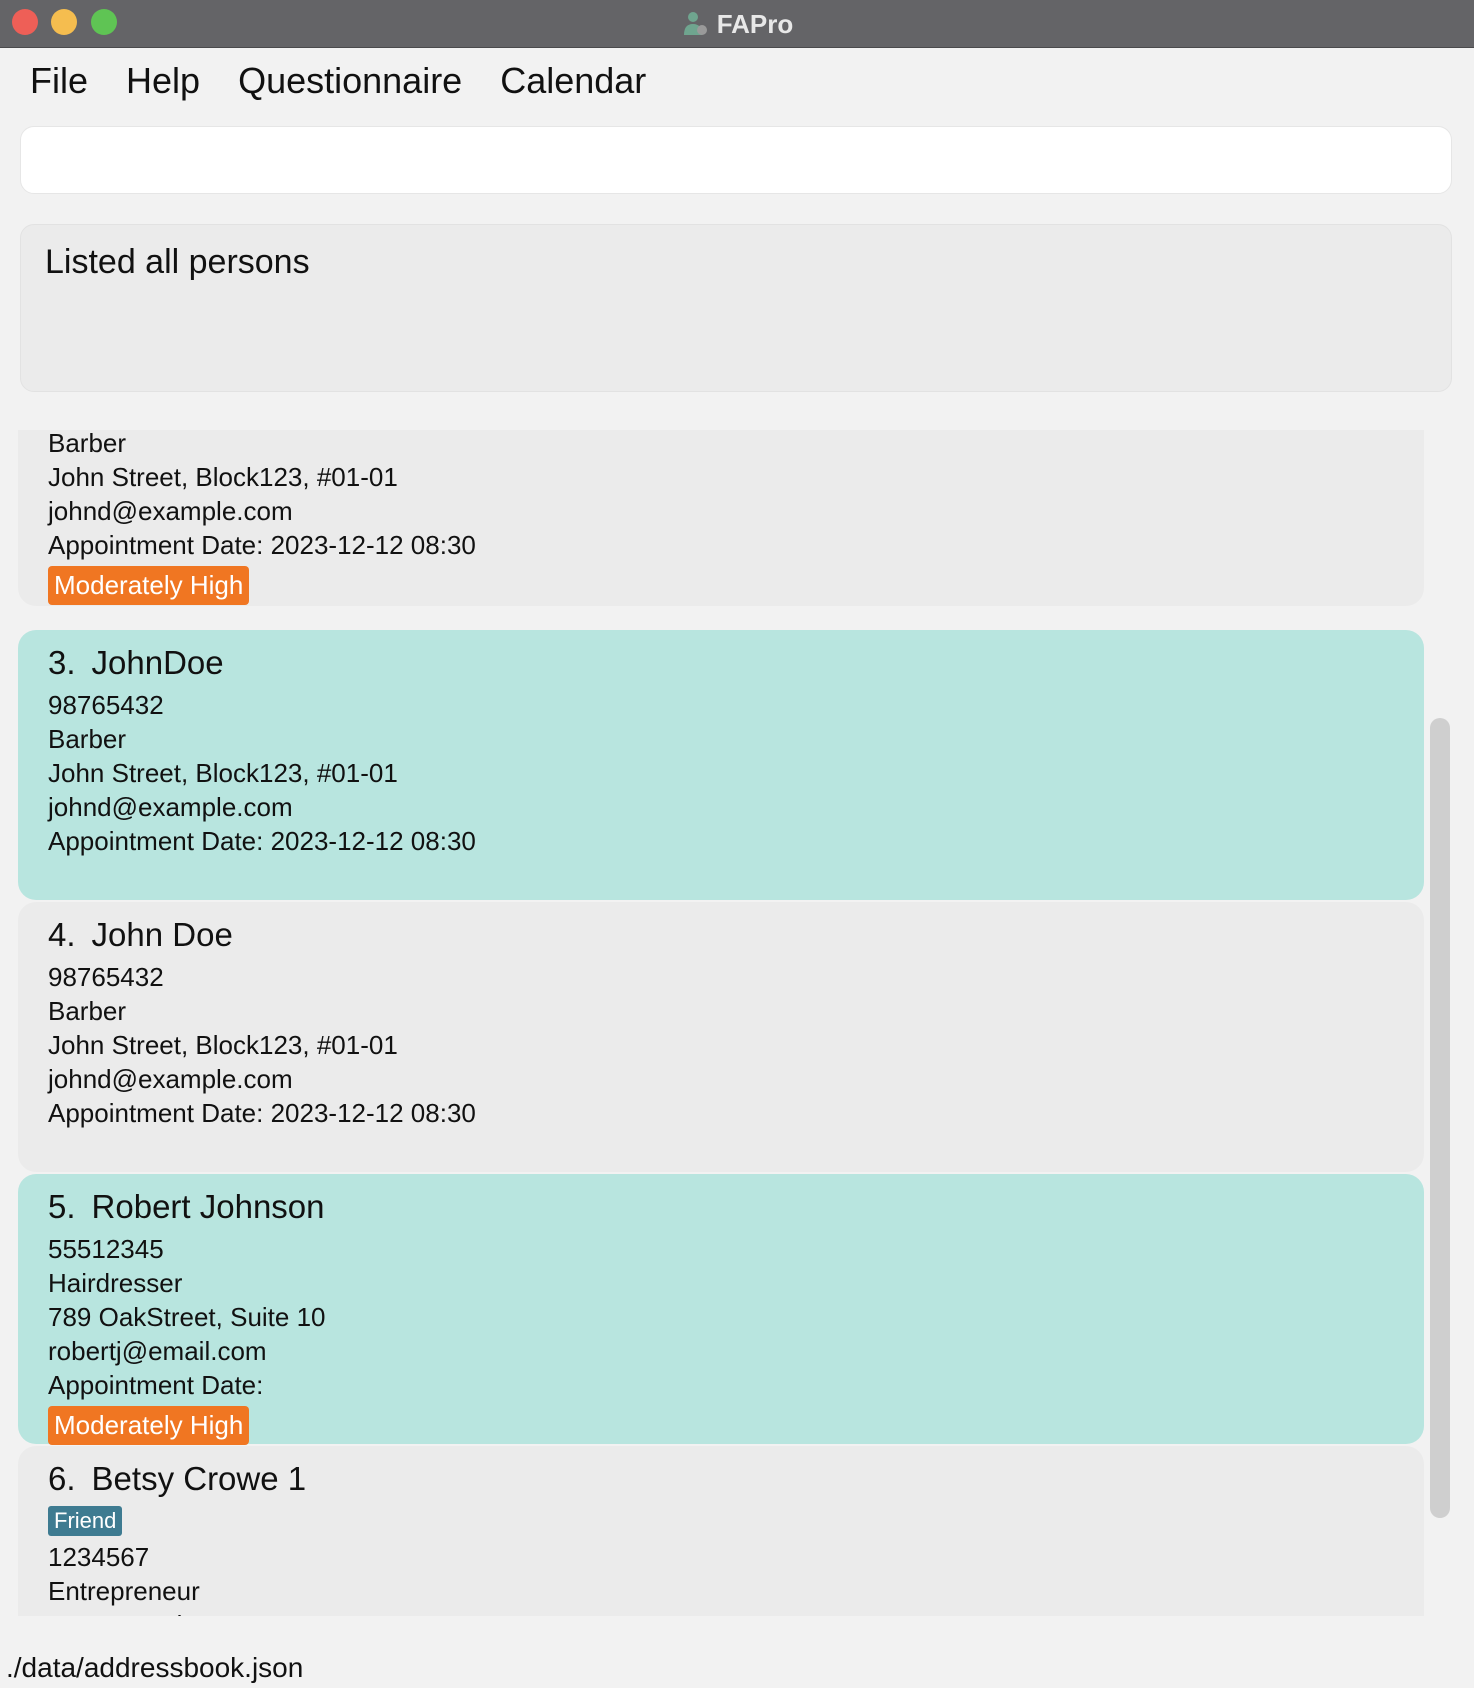 This screenshot has height=1688, width=1474. I want to click on app-person-icon, so click(695, 23).